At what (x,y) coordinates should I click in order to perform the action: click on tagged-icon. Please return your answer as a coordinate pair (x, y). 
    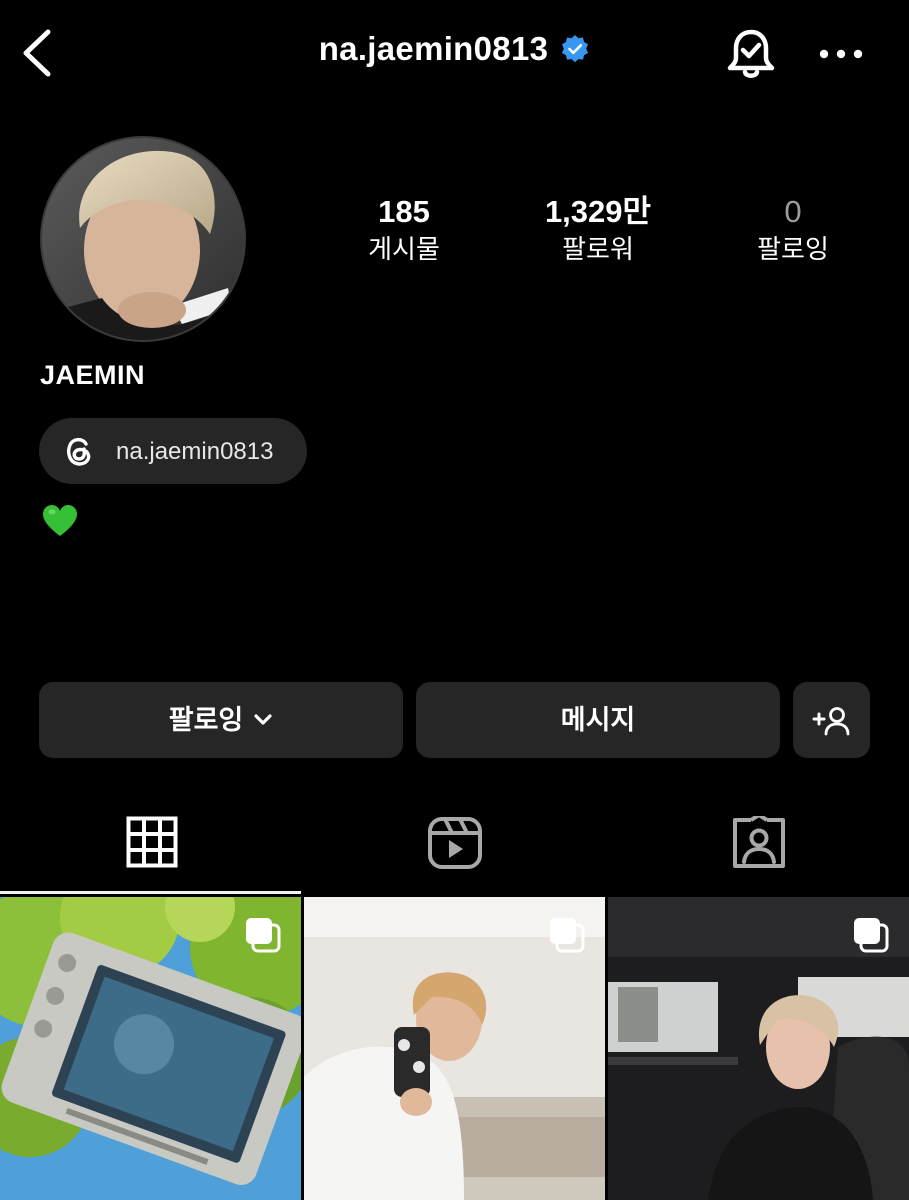
    Looking at the image, I should click on (759, 843).